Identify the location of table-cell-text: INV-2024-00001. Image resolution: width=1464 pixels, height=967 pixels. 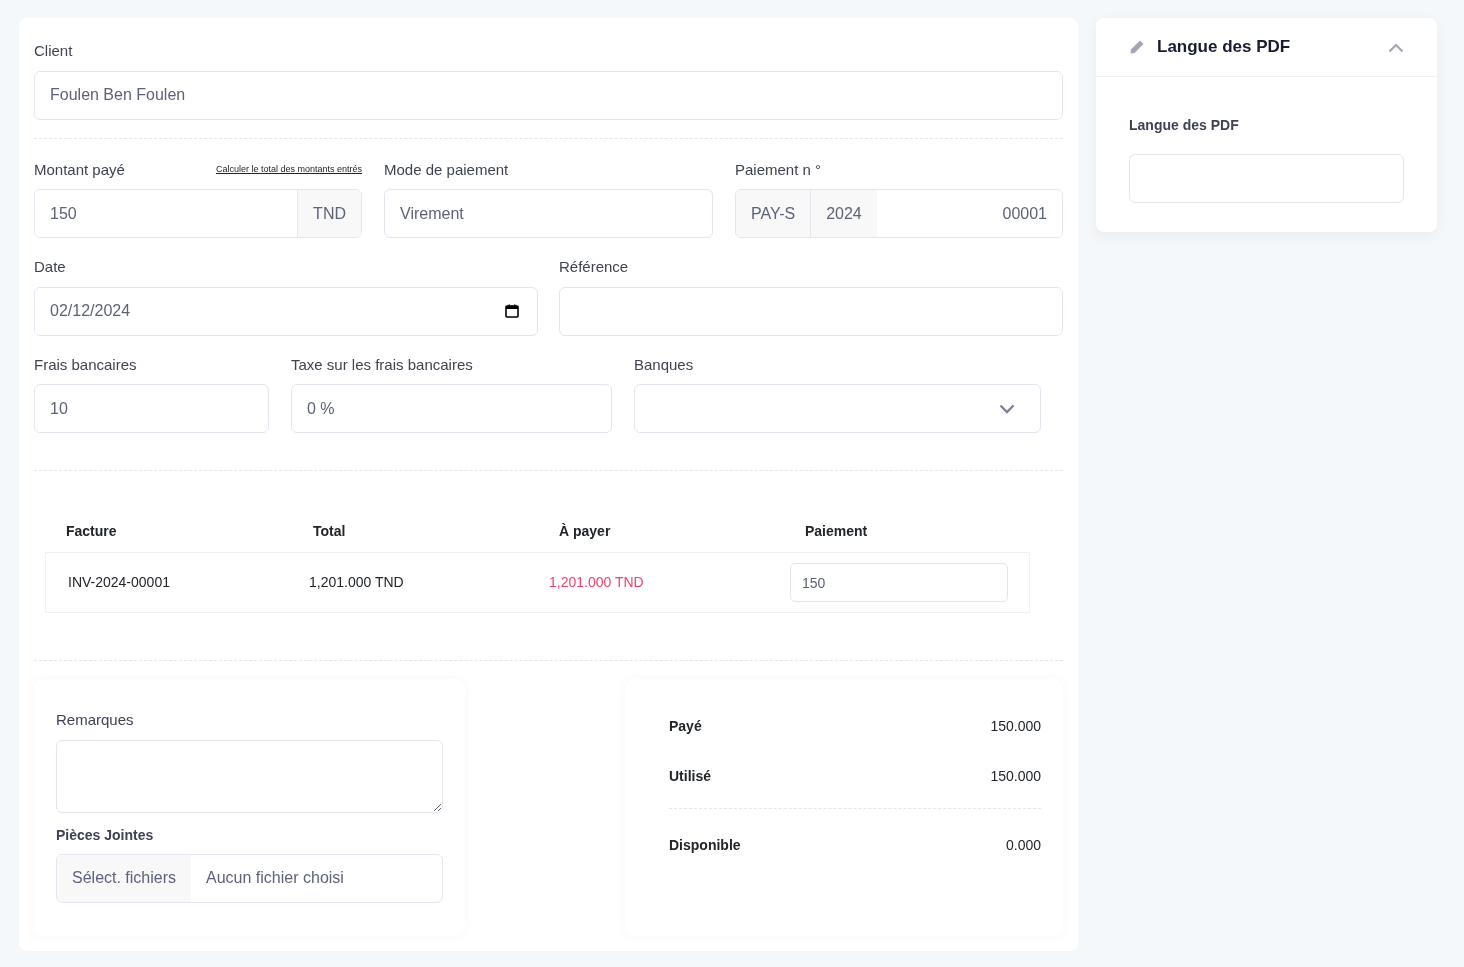
(119, 582).